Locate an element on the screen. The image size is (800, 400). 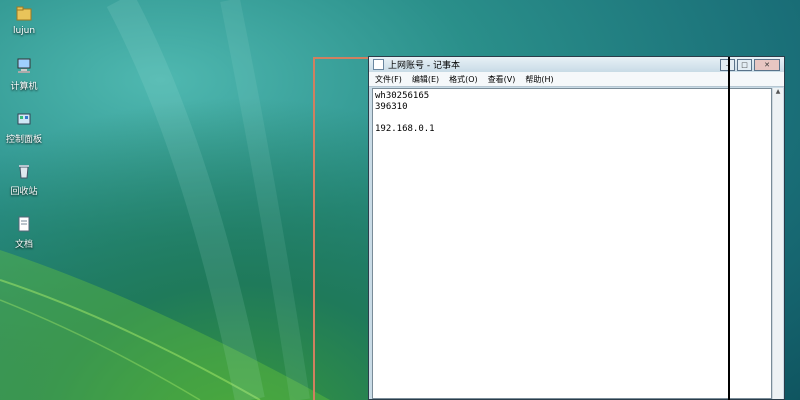
vertical-divider-line is located at coordinates (729, 228).